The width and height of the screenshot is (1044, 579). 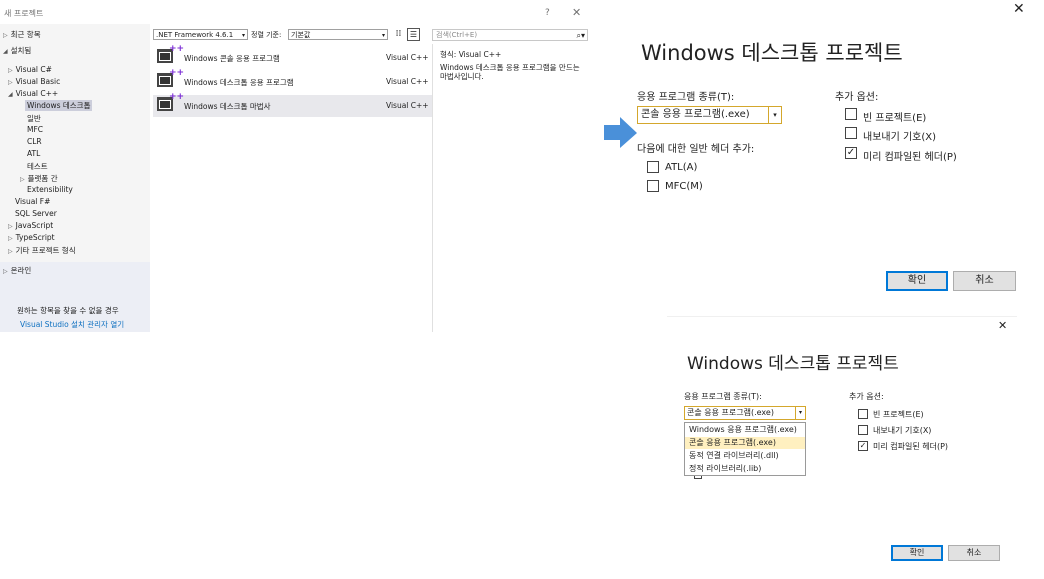 I want to click on tree-item-installed: ◢ 설치됨, so click(x=17, y=50).